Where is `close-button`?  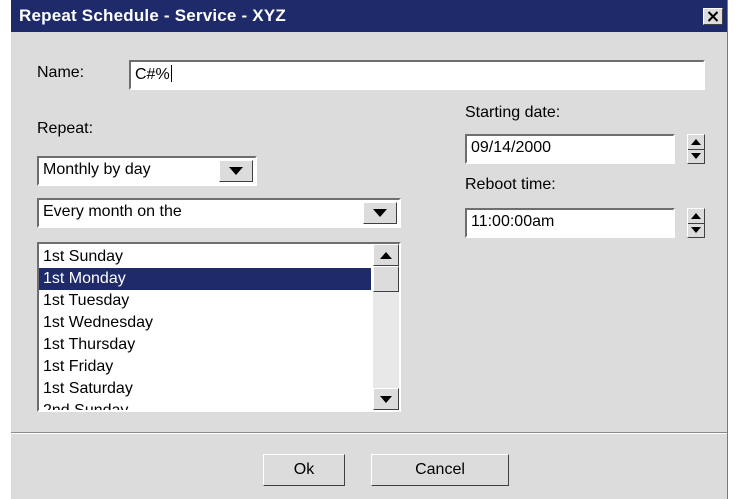
close-button is located at coordinates (713, 16).